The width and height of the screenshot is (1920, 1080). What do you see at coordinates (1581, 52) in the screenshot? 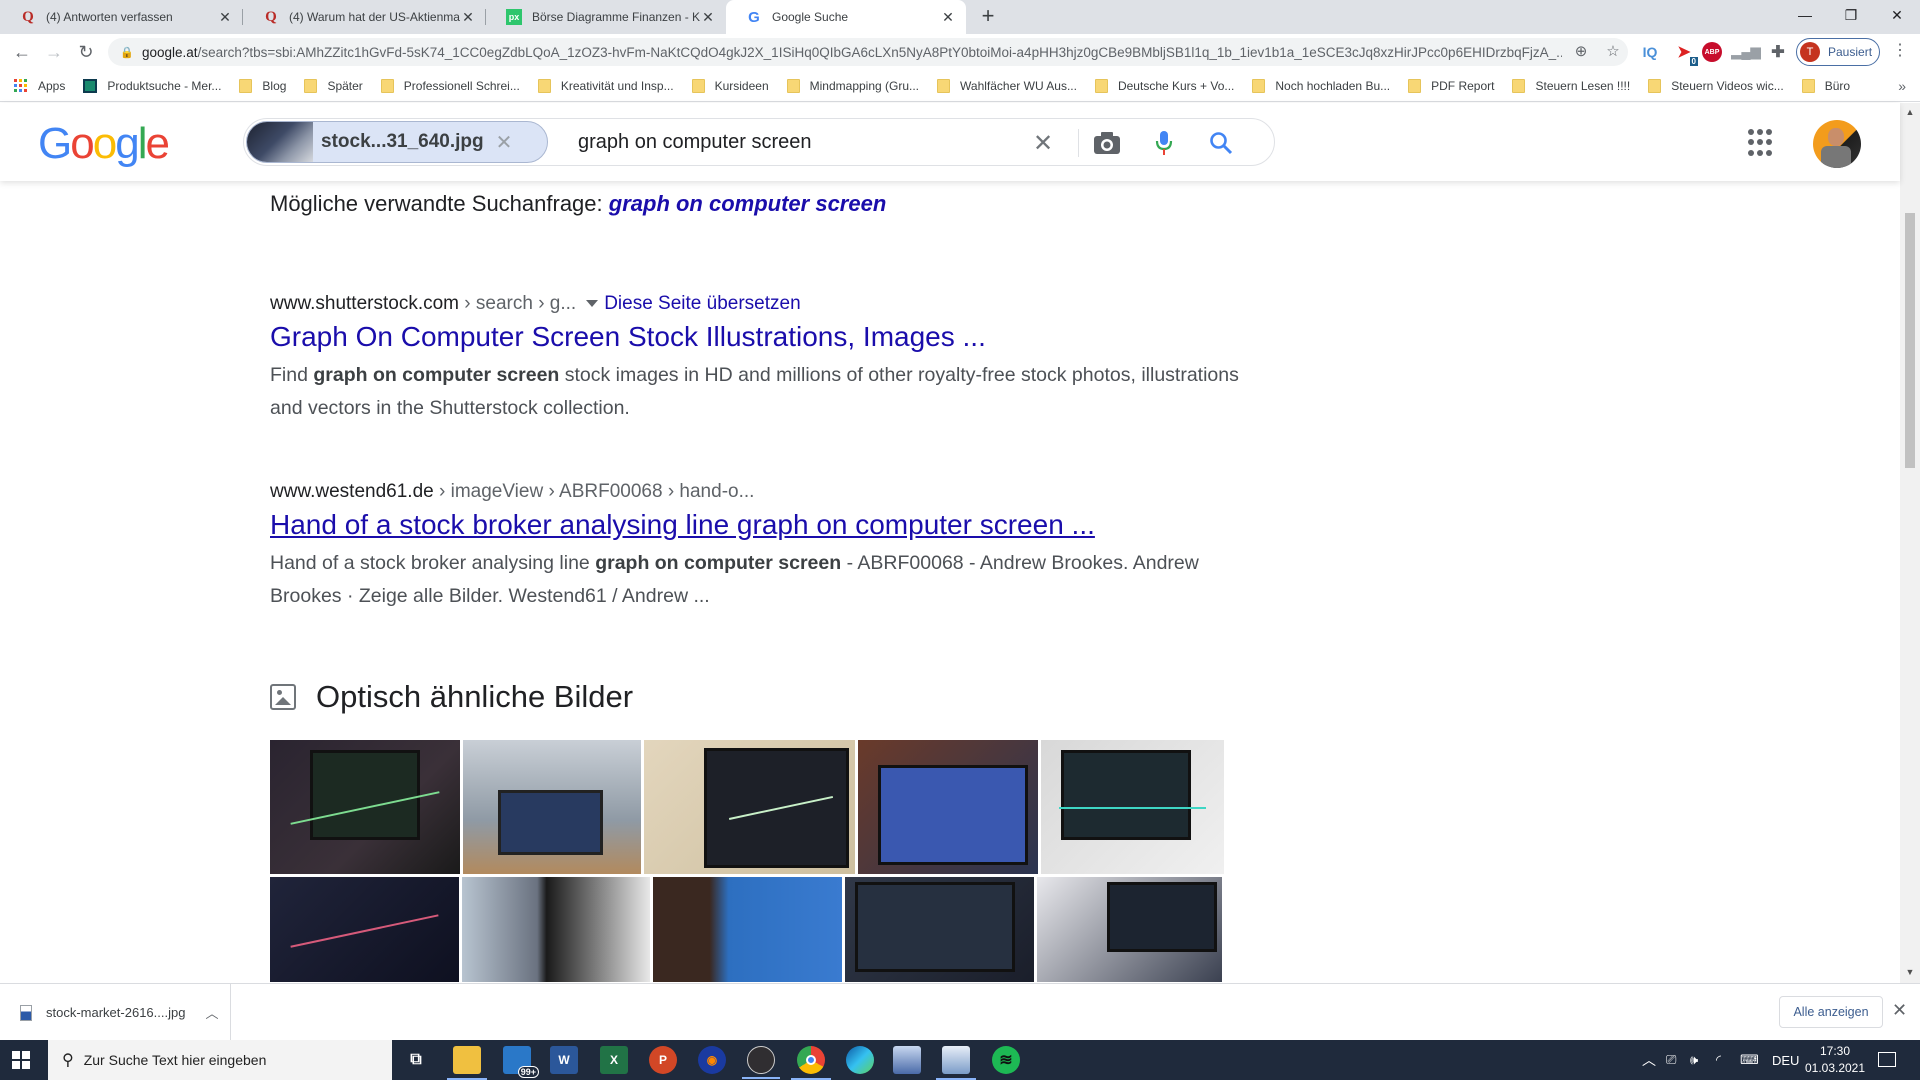
I see `zoom-icon: ⊕` at bounding box center [1581, 52].